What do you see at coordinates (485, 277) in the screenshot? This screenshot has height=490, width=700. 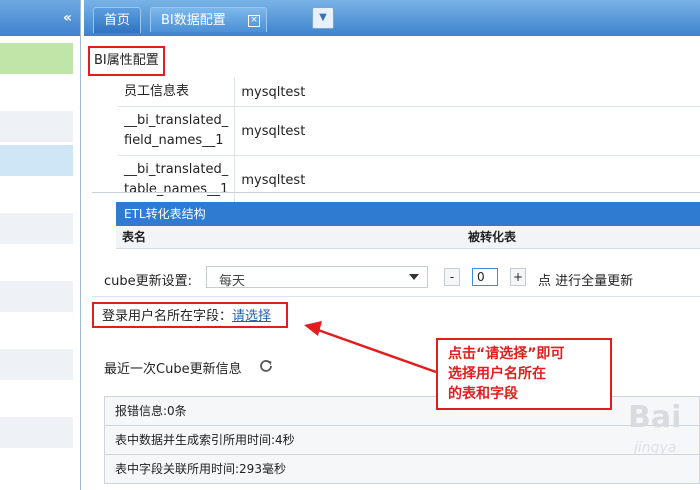 I see `hour-input: 0` at bounding box center [485, 277].